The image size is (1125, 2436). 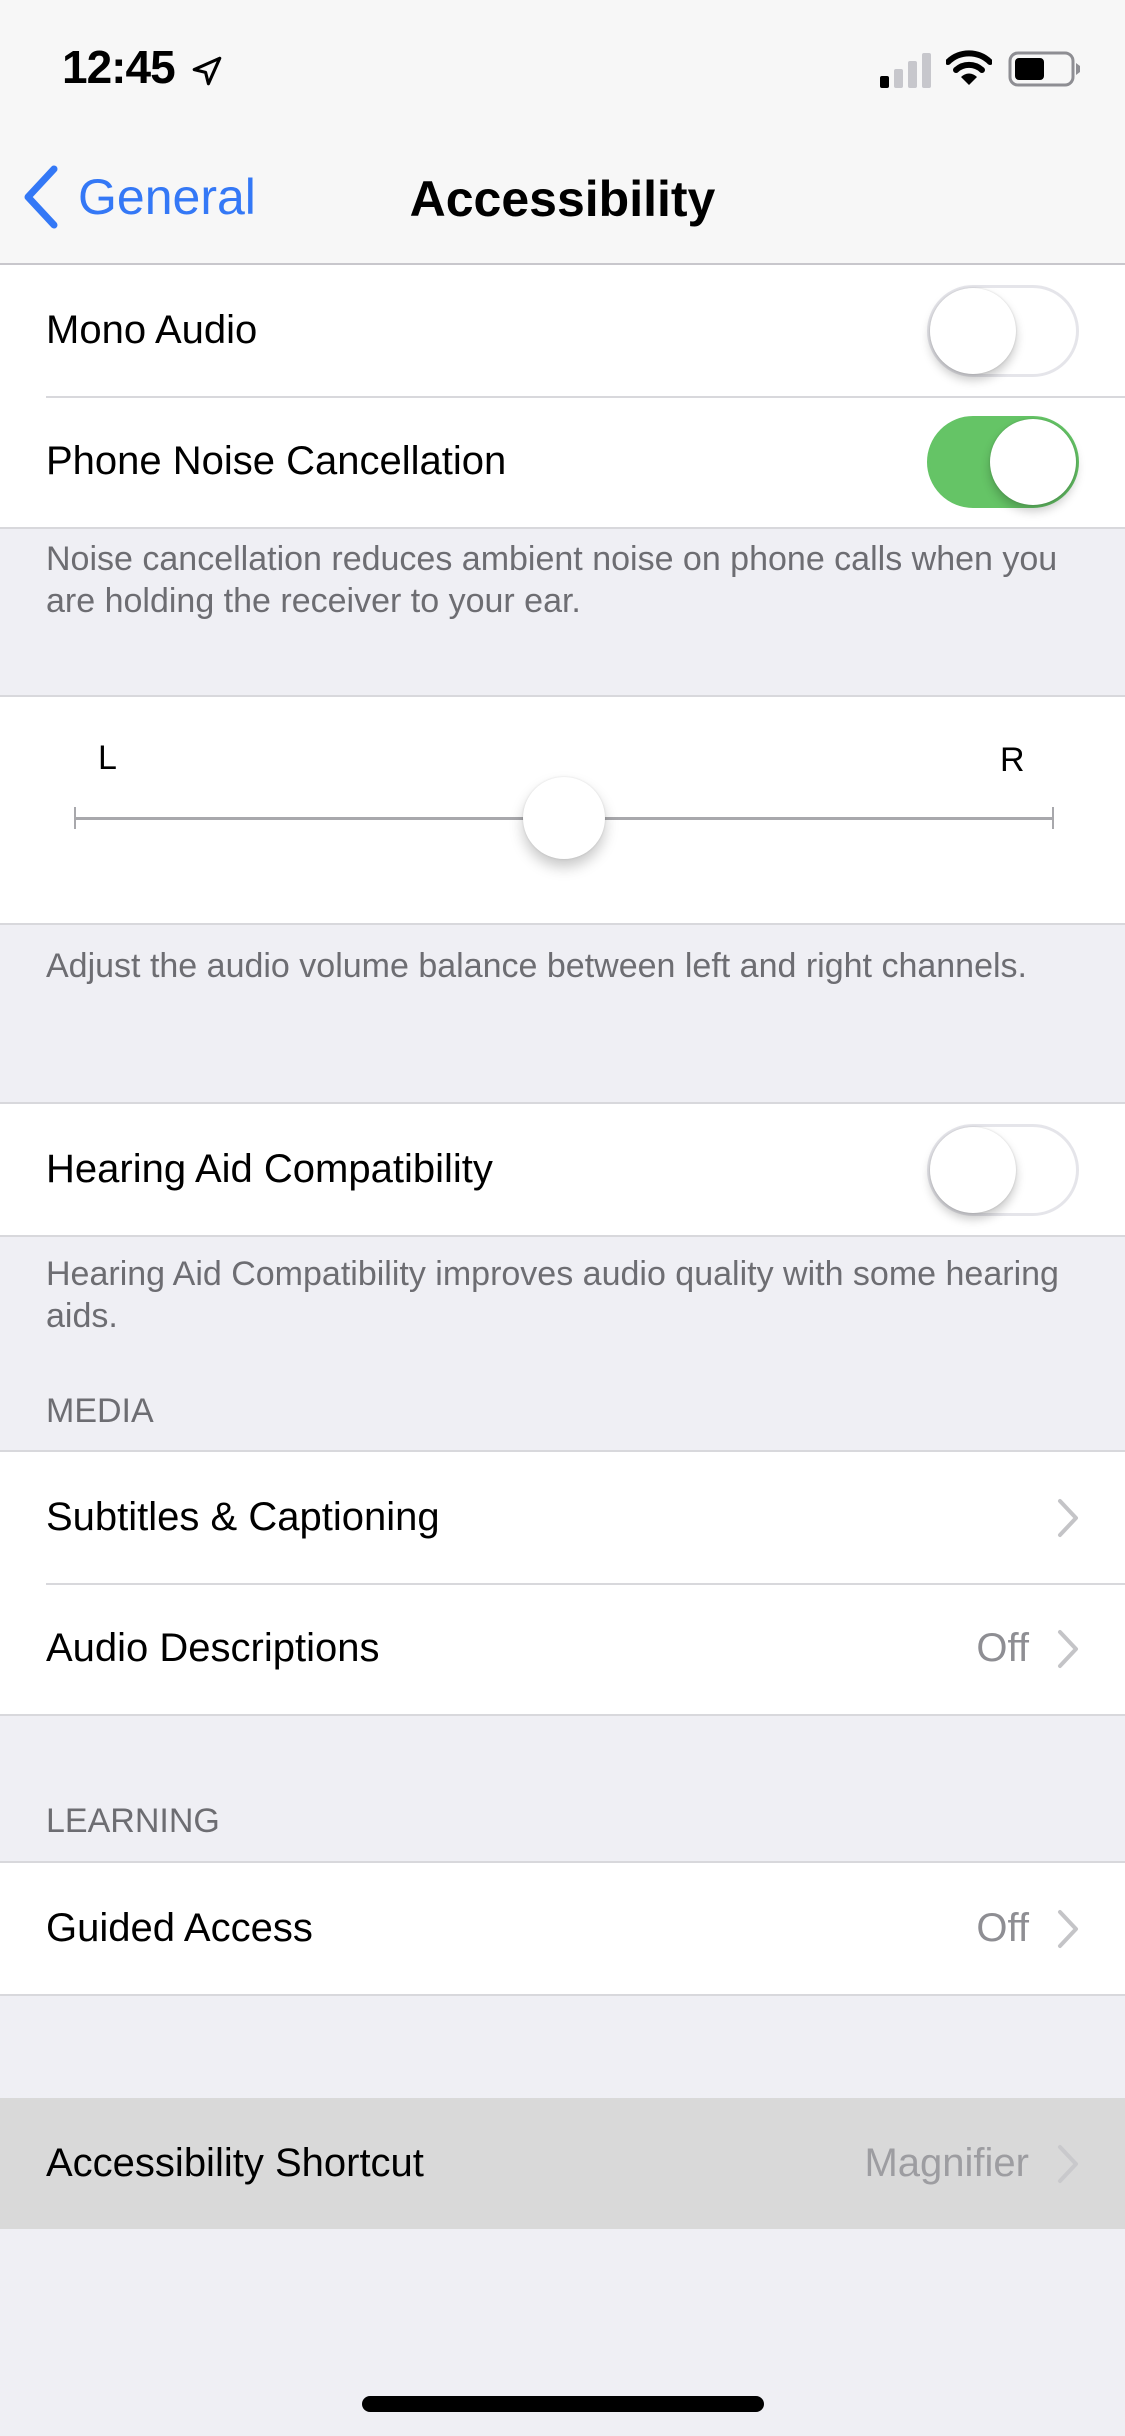 I want to click on audio-settings-group: Mono Audio Phone Noise Cancellation, so click(x=562, y=397).